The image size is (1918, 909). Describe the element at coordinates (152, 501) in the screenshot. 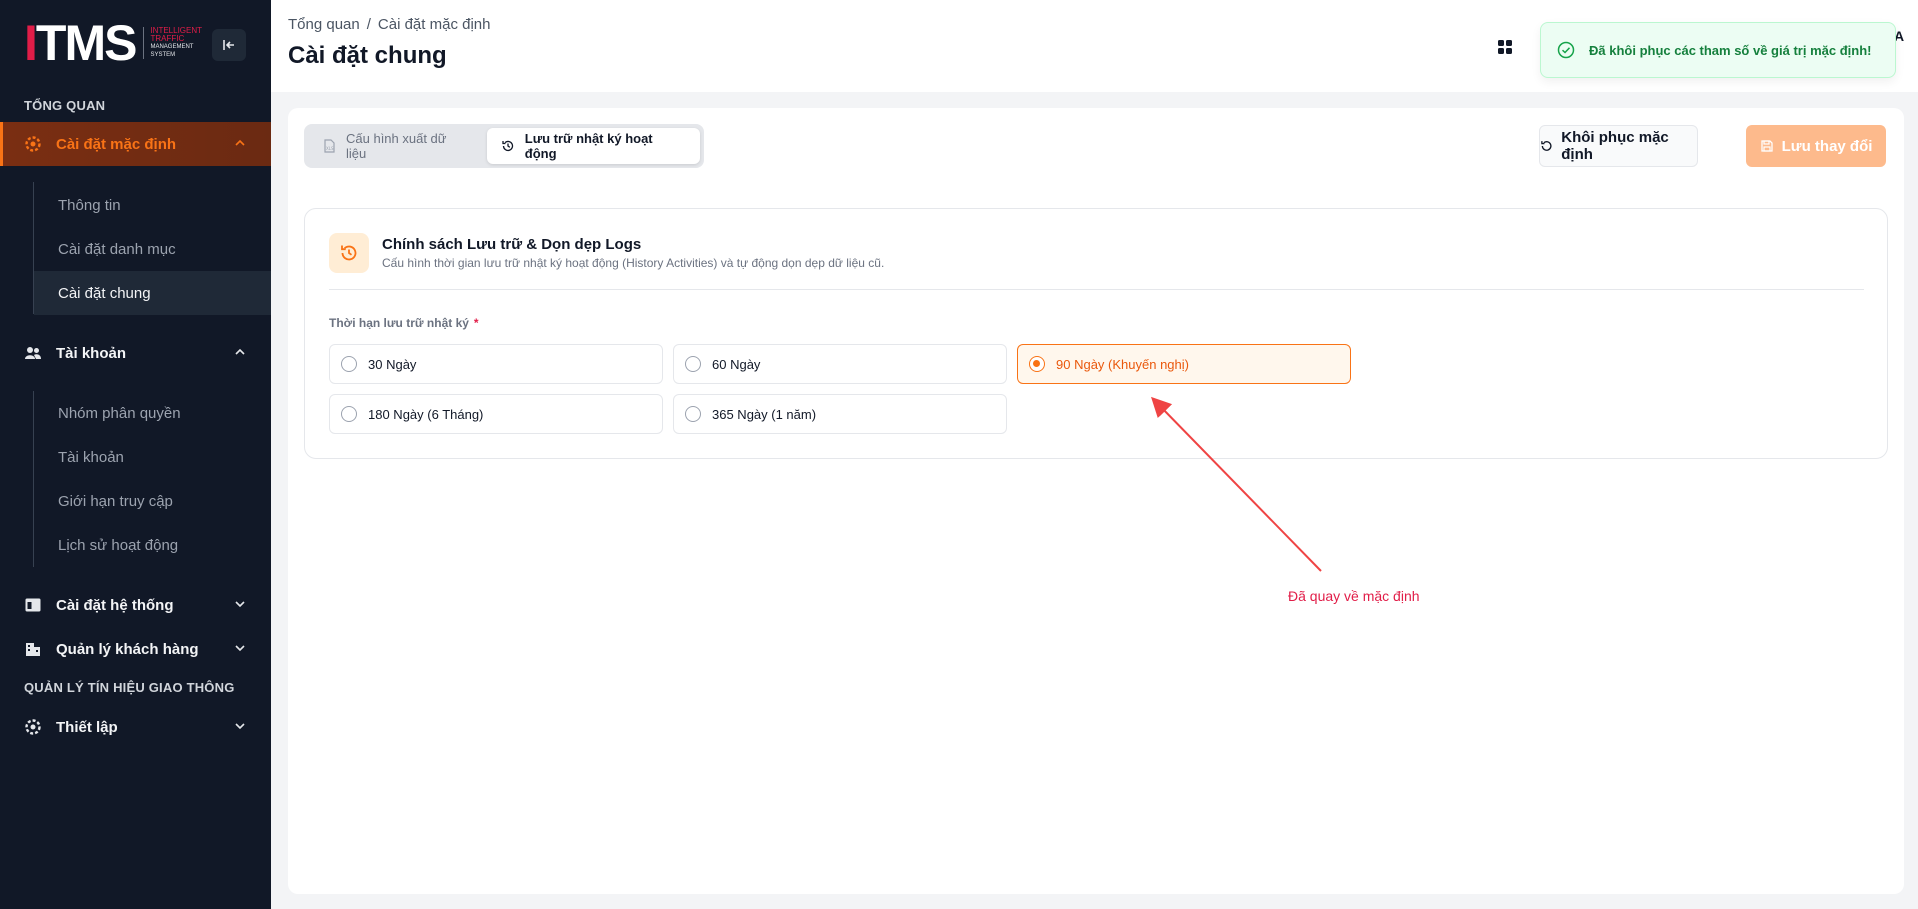

I see `sidebar-subitem-access-limits: Giới hạn truy cập` at that location.